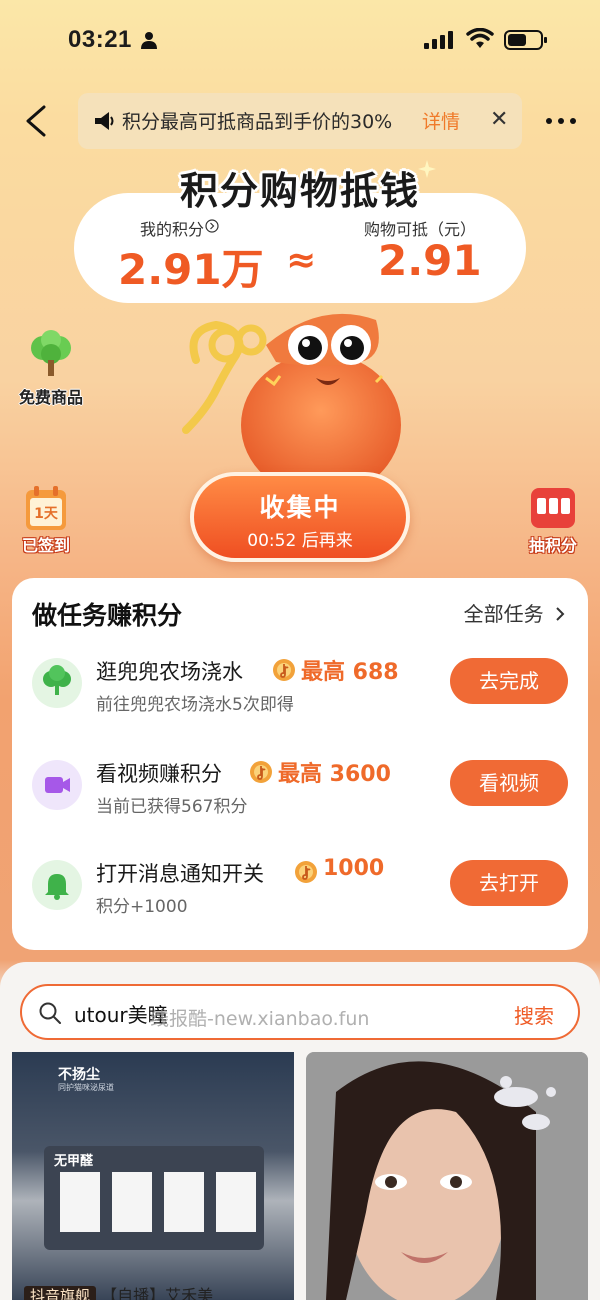 The image size is (600, 1300). Describe the element at coordinates (86, 1087) in the screenshot. I see `product-image-subline: 同护猫咪泌尿道` at that location.